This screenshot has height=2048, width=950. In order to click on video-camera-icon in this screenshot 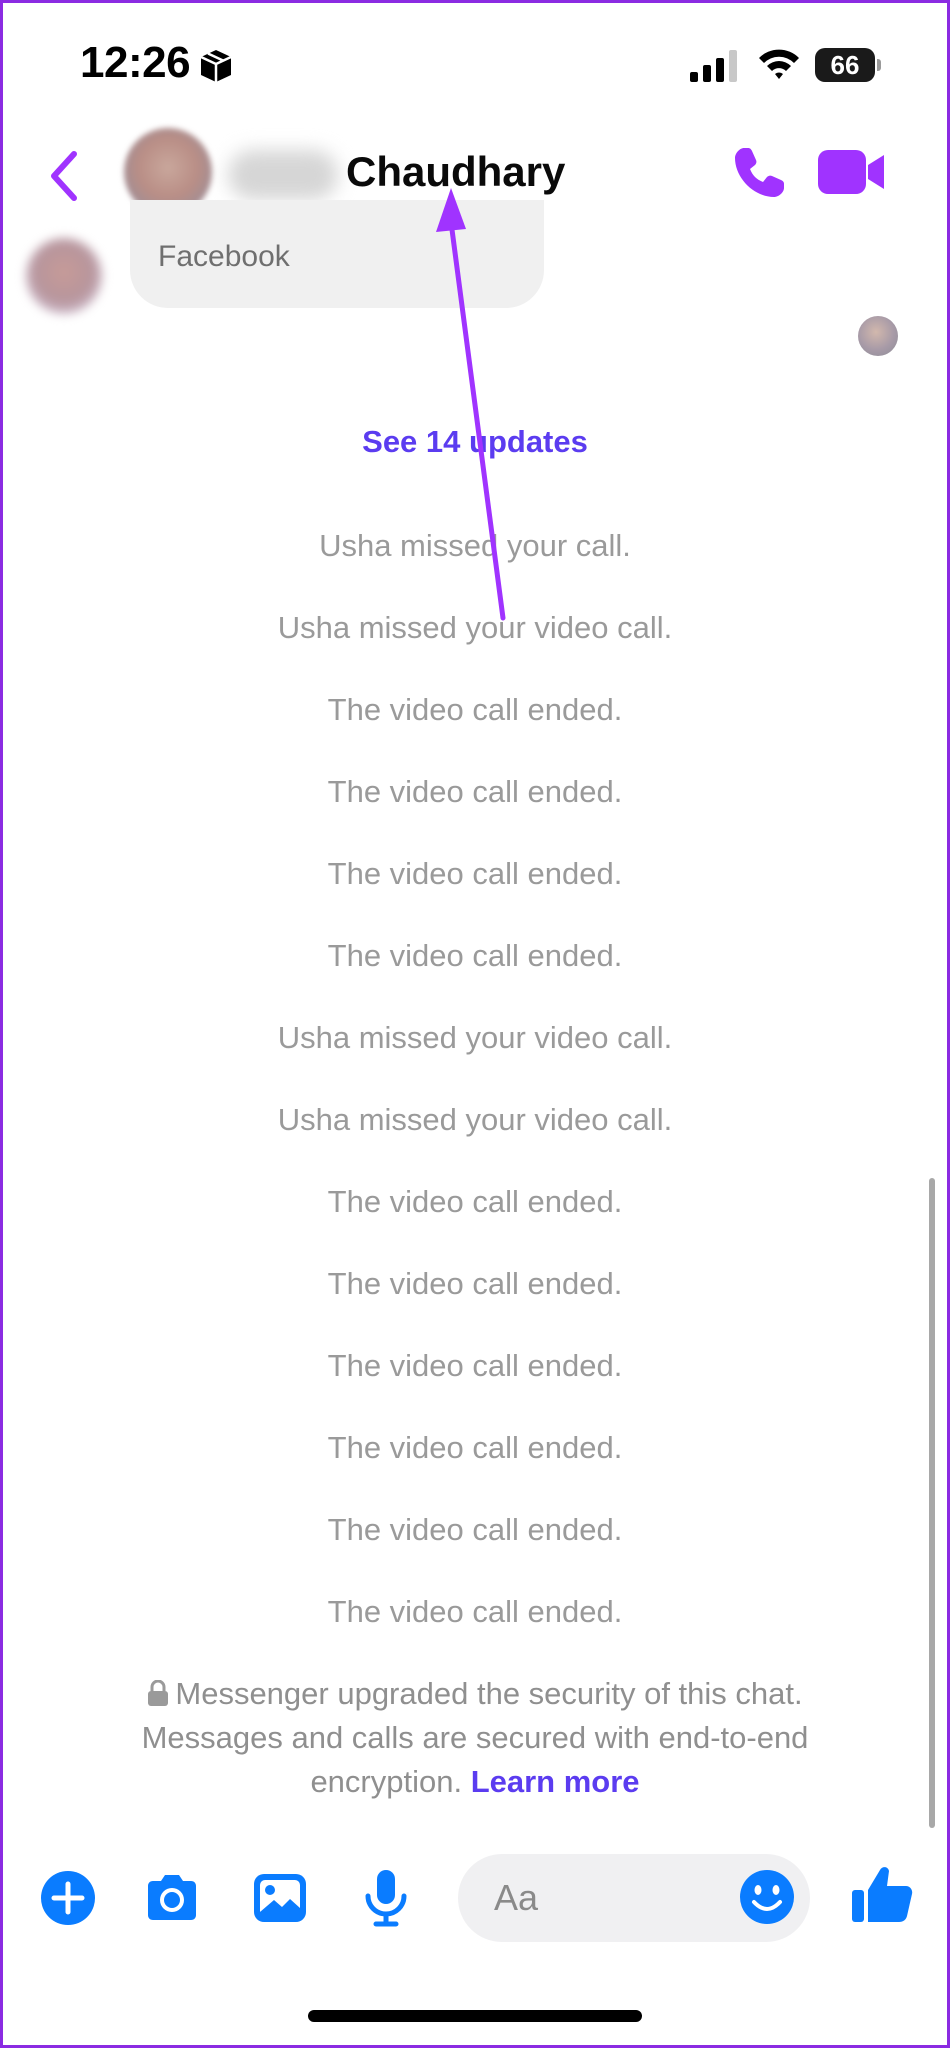, I will do `click(852, 172)`.